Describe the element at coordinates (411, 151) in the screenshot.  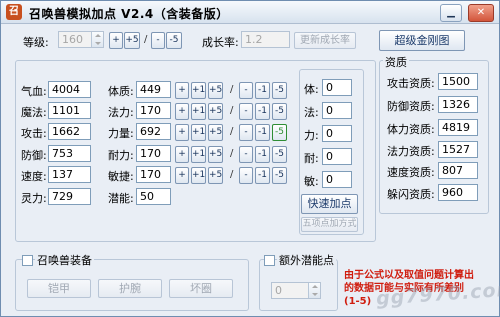
I see `aptitude-label: 法力资质:` at that location.